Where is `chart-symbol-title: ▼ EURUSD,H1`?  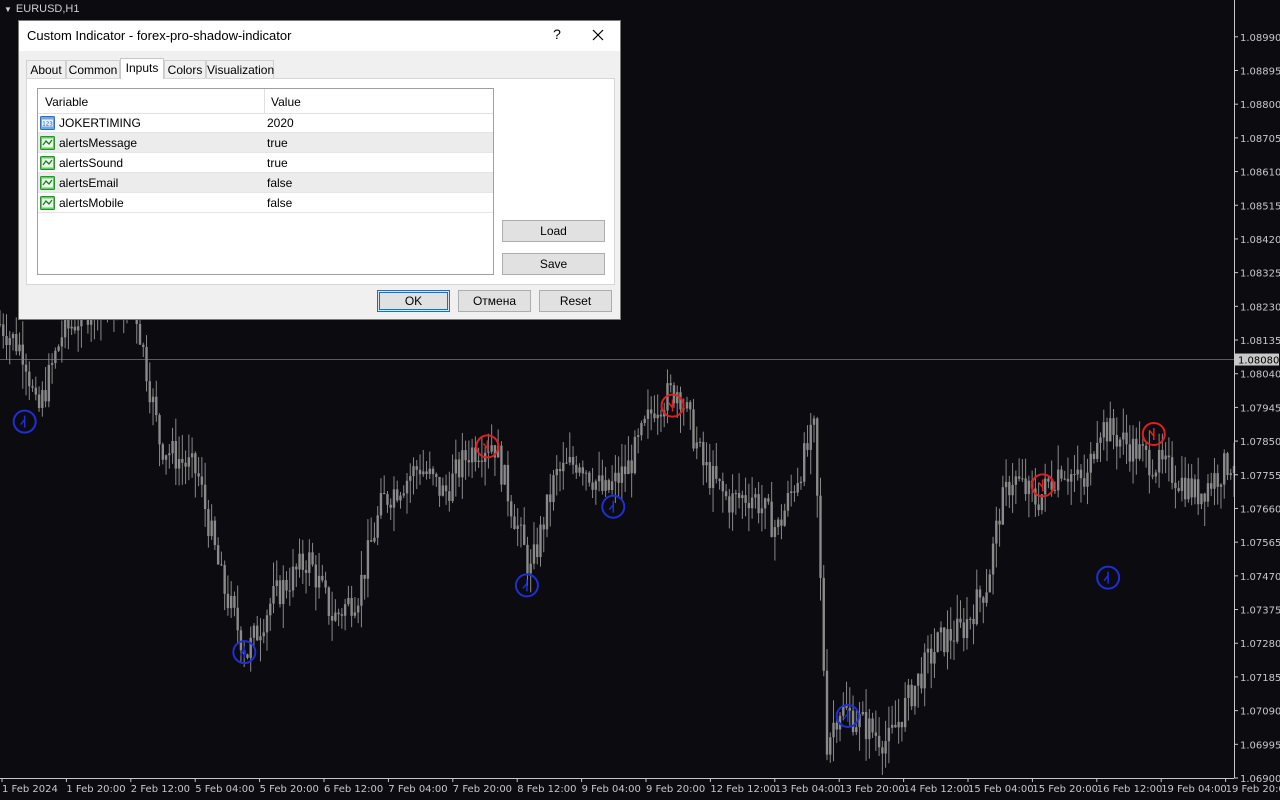 chart-symbol-title: ▼ EURUSD,H1 is located at coordinates (40, 9).